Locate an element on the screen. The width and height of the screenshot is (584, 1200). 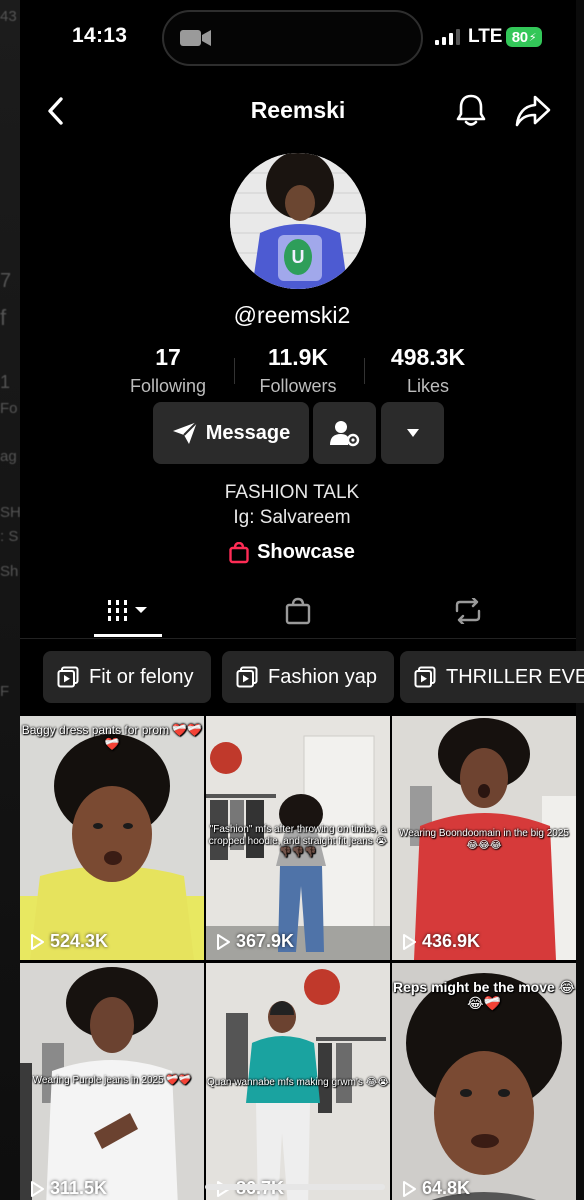
stat-label: Followers is located at coordinates (298, 386).